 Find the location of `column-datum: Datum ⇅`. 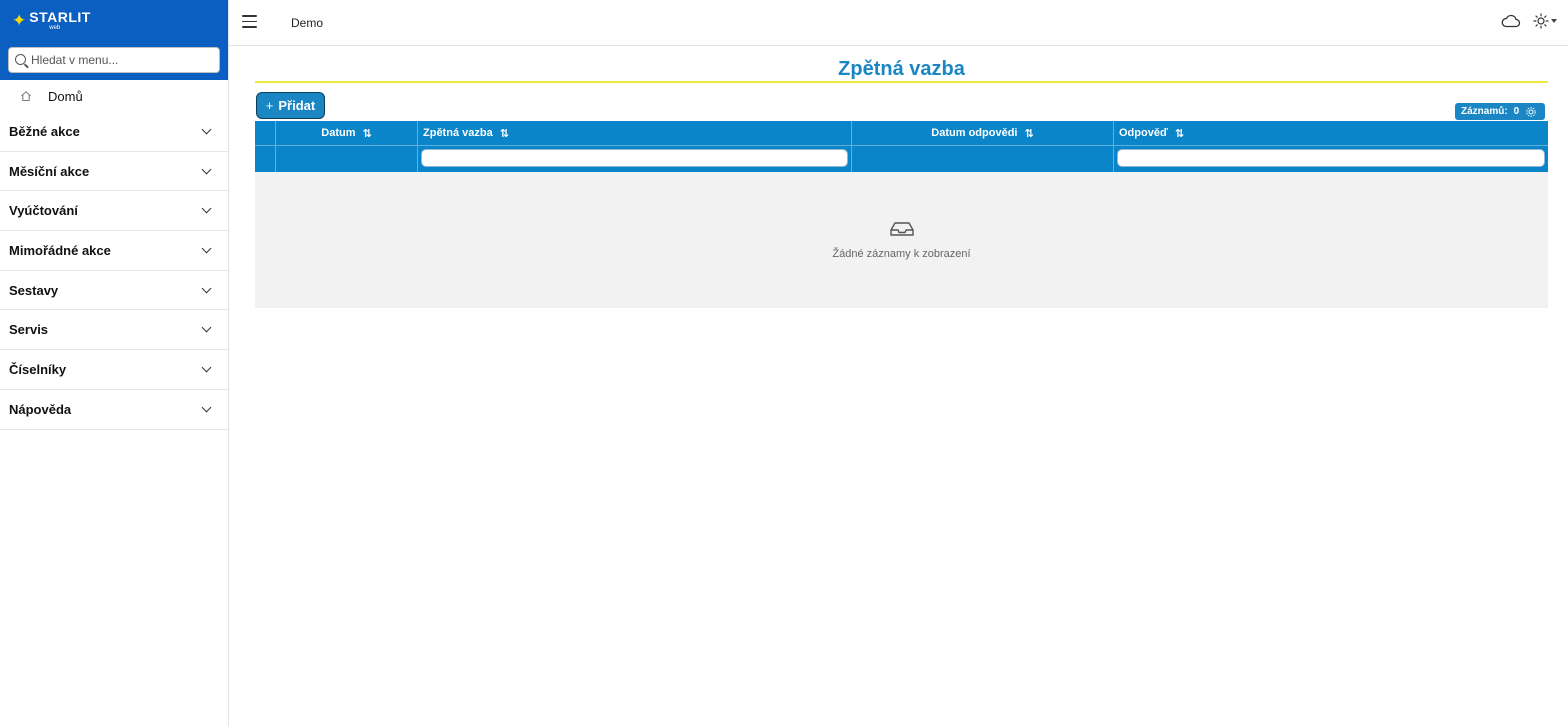

column-datum: Datum ⇅ is located at coordinates (347, 146).